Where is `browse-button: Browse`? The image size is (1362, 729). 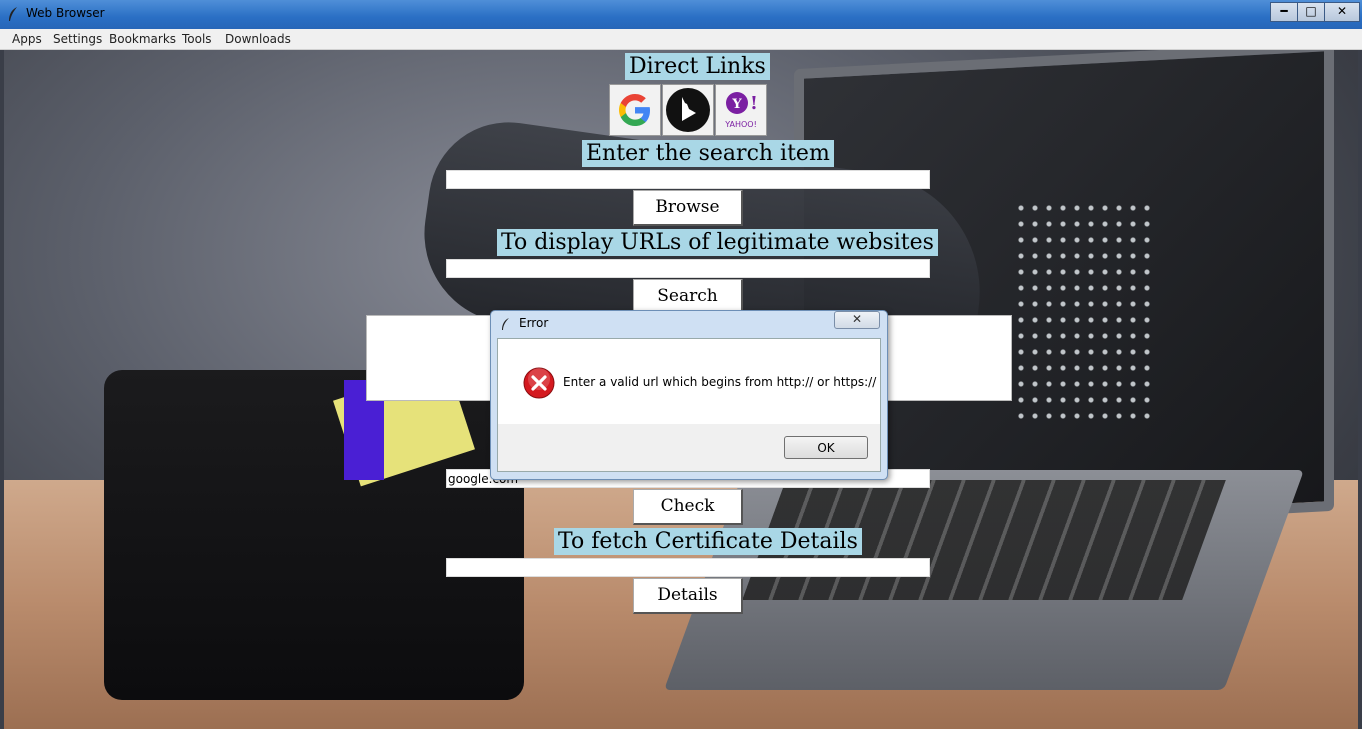
browse-button: Browse is located at coordinates (688, 208).